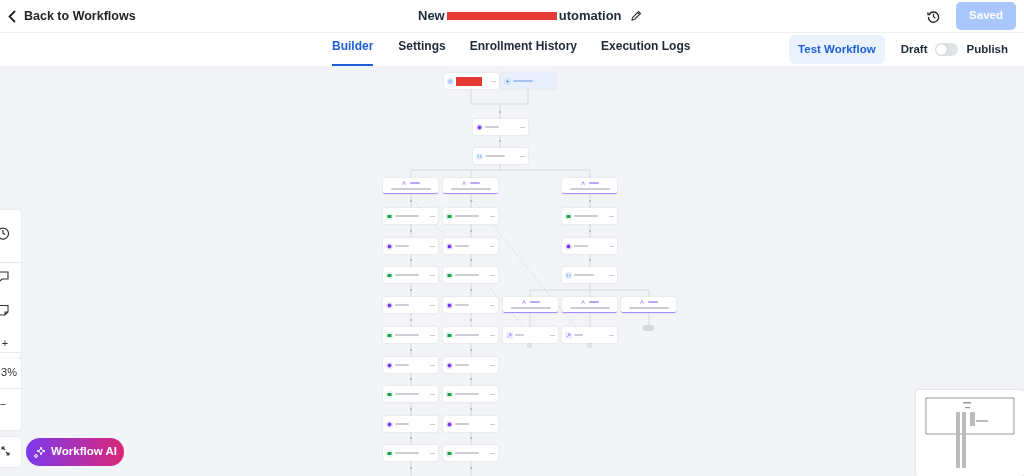 This screenshot has height=476, width=1024. Describe the element at coordinates (987, 49) in the screenshot. I see `publish-label: Publish` at that location.